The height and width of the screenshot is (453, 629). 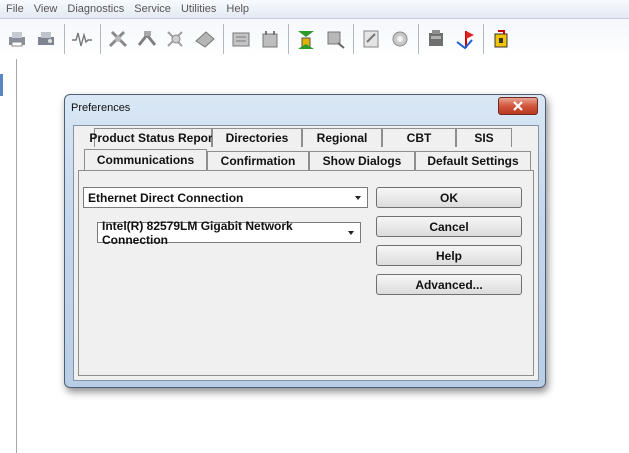 I want to click on notepad-button, so click(x=371, y=39).